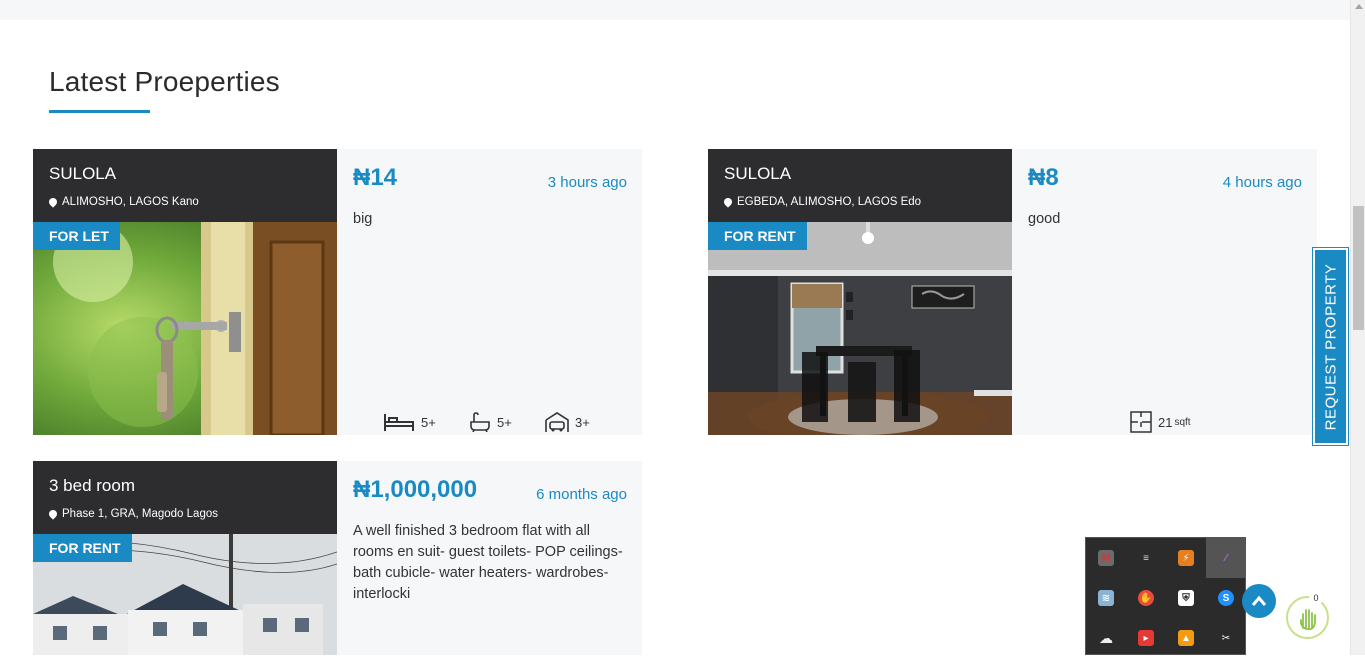 Image resolution: width=1365 pixels, height=658 pixels. I want to click on property-location: Phase 1, GRA, Magodo Lagos, so click(132, 514).